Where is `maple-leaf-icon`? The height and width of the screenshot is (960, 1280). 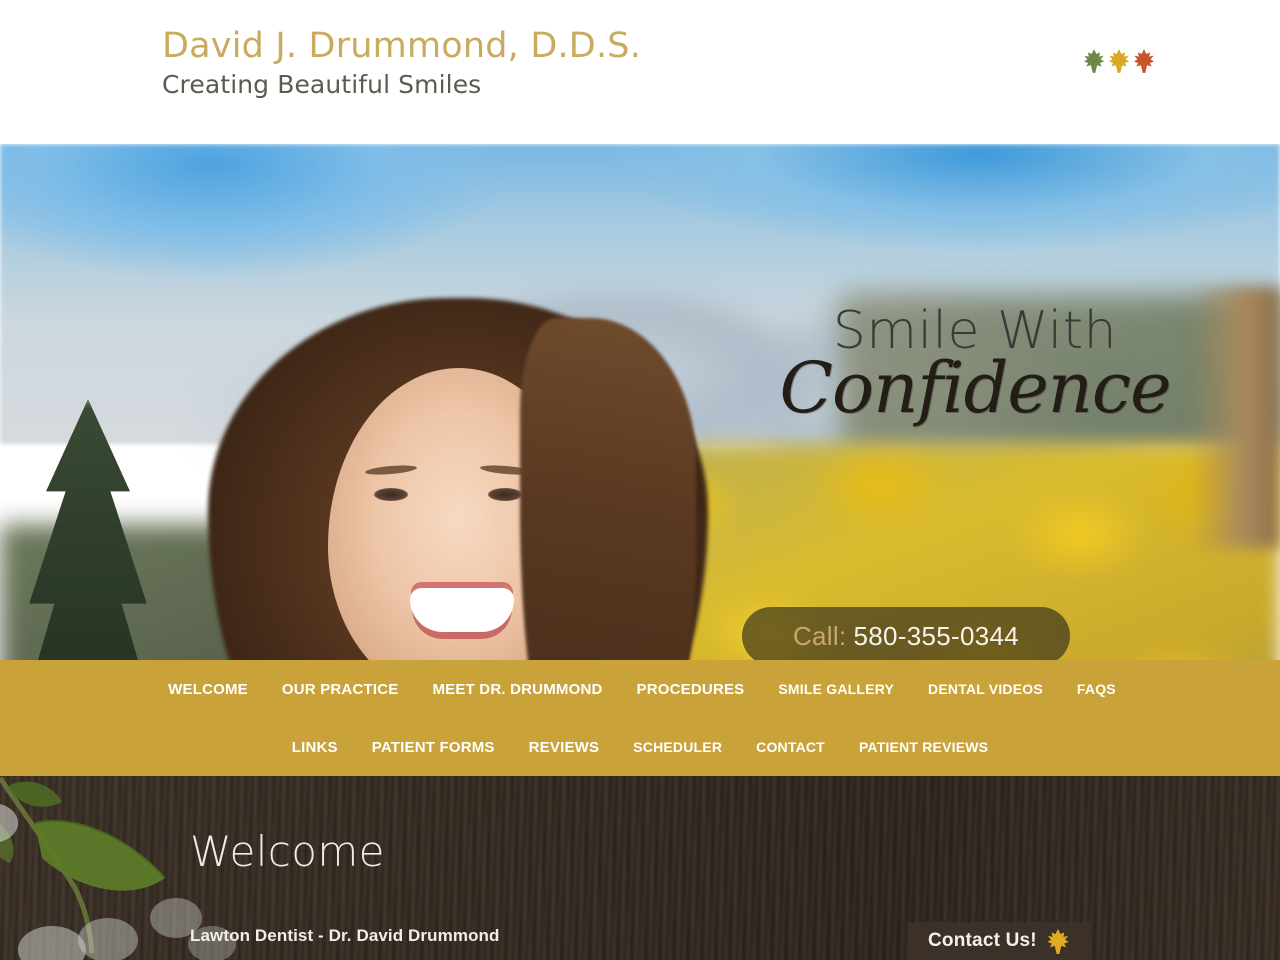 maple-leaf-icon is located at coordinates (1058, 941).